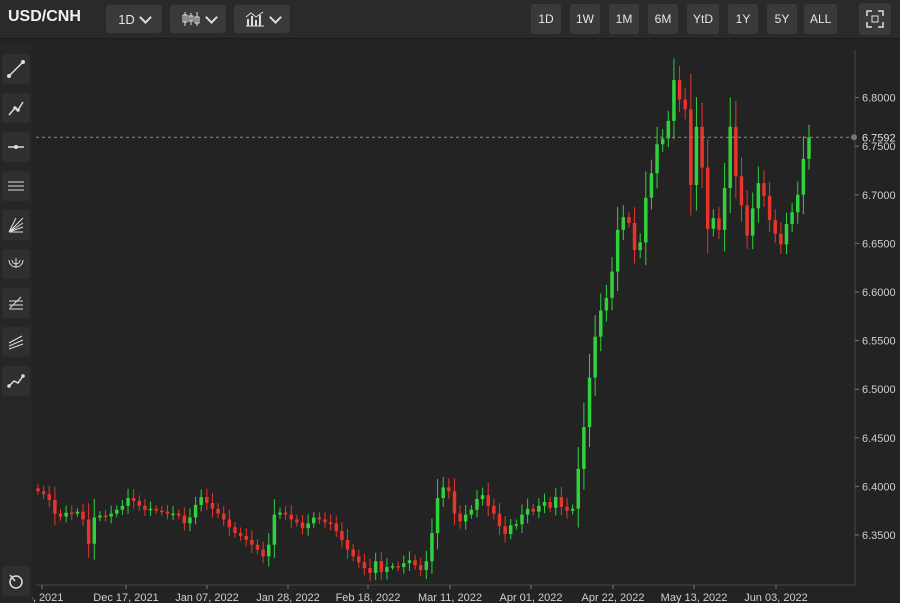 The image size is (900, 603). What do you see at coordinates (16, 147) in the screenshot?
I see `horizontal-line-tool` at bounding box center [16, 147].